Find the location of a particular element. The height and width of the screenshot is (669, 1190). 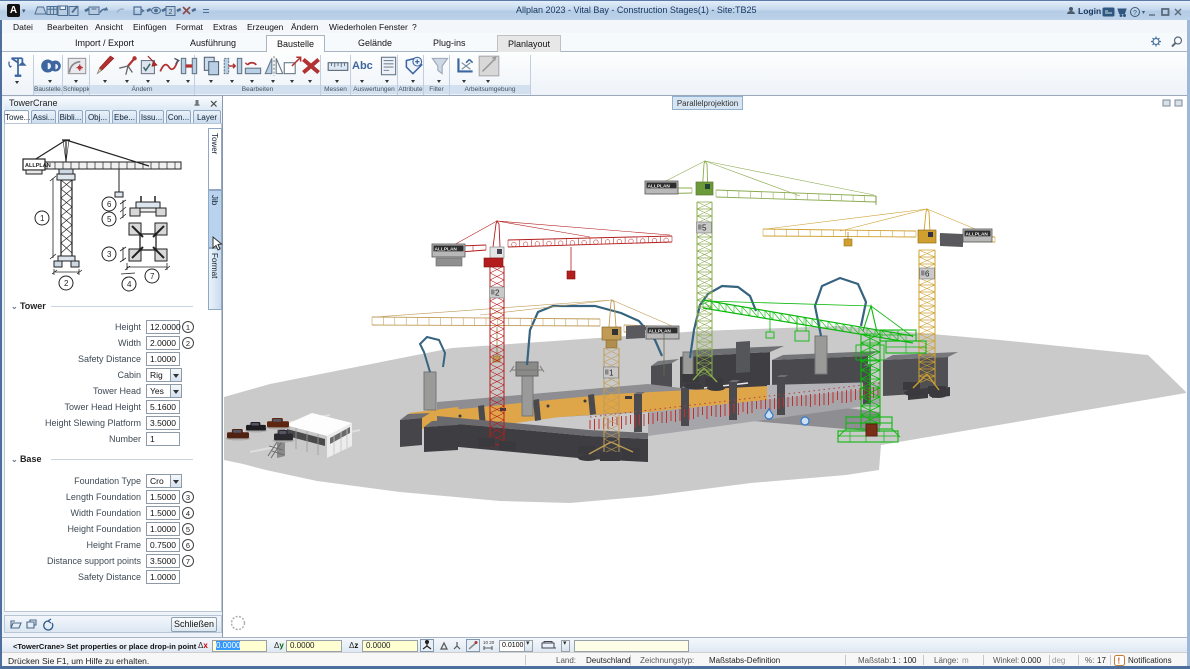

svg-text: 7 is located at coordinates (152, 276).